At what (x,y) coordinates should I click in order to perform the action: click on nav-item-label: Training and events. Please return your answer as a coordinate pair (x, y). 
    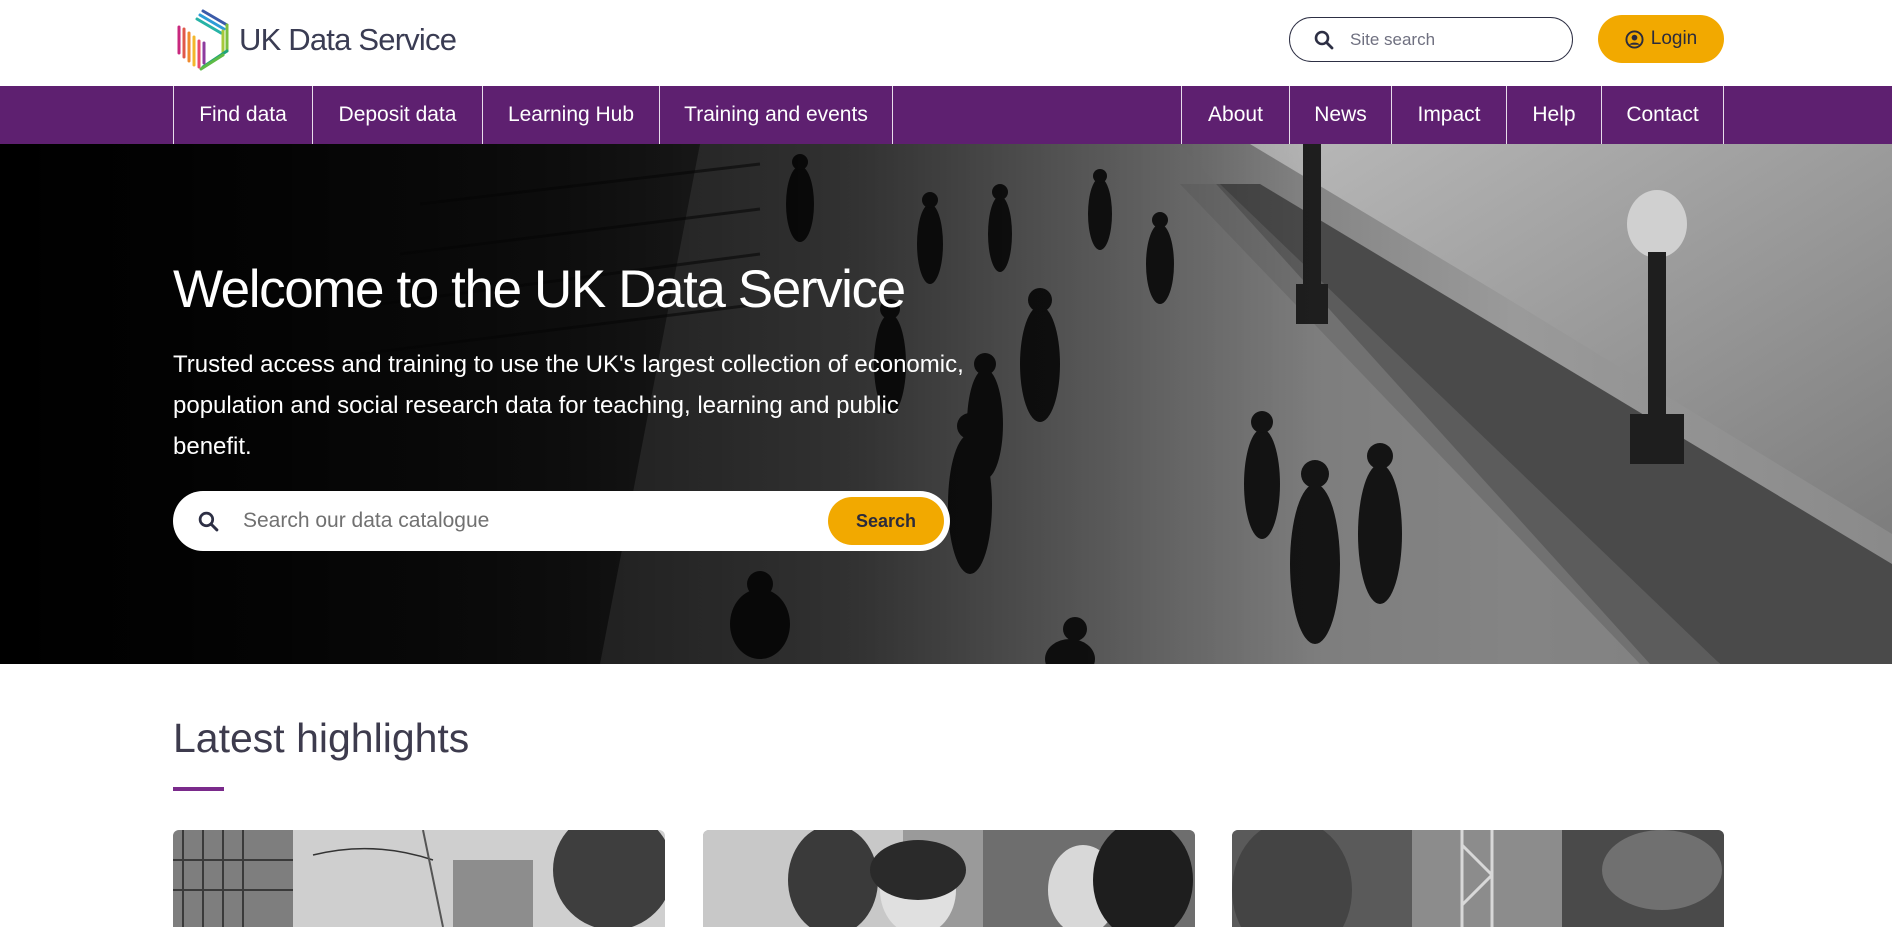
    Looking at the image, I should click on (776, 114).